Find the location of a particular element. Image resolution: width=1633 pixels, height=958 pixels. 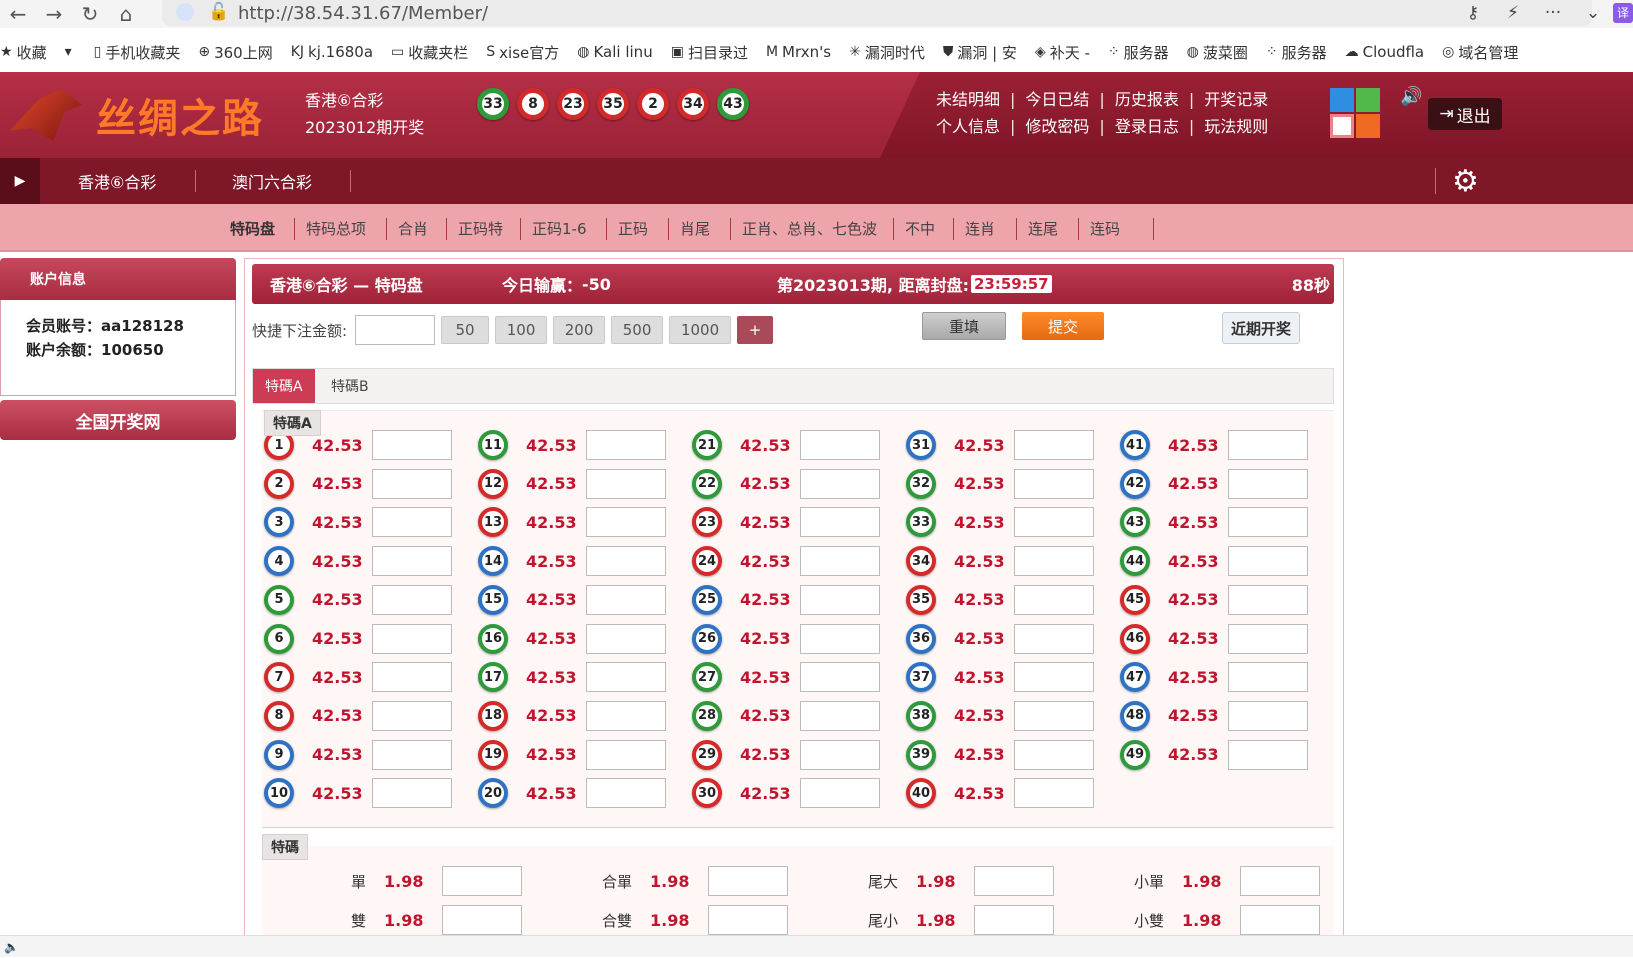

key-icon: ⚷ is located at coordinates (1473, 13).